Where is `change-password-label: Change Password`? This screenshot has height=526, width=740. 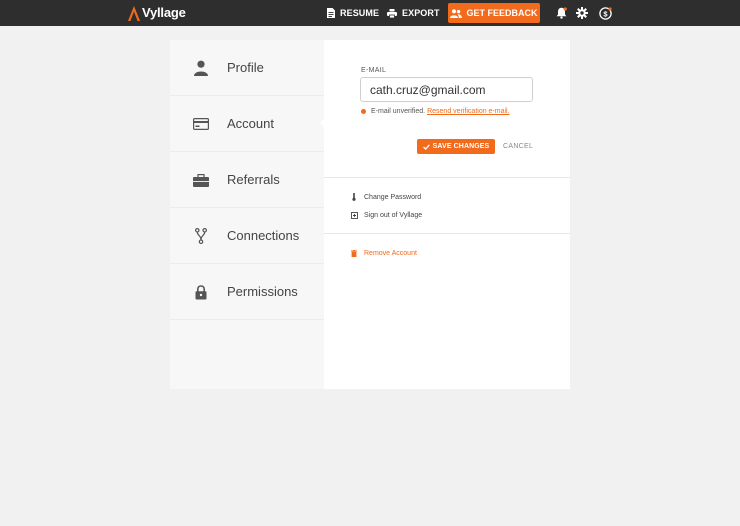 change-password-label: Change Password is located at coordinates (393, 197).